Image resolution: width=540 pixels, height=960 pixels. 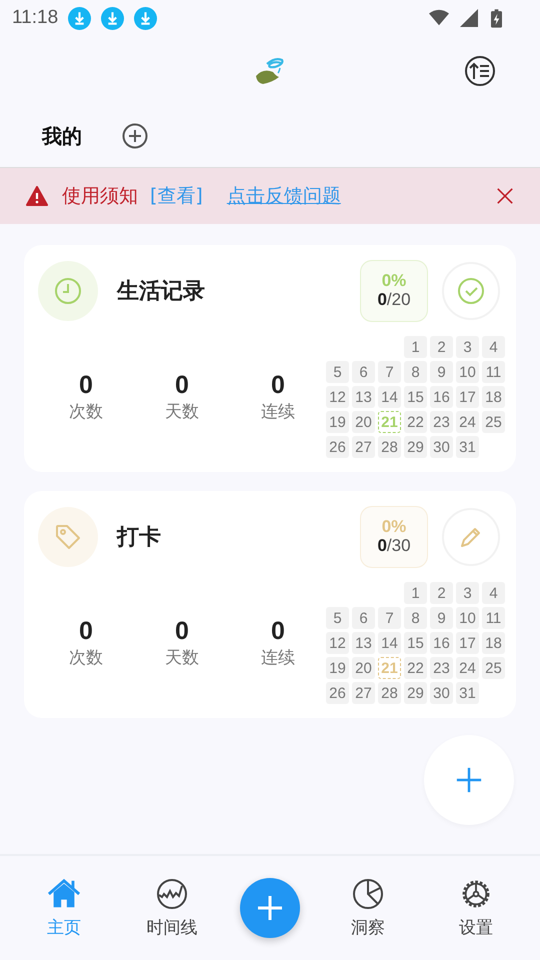 What do you see at coordinates (398, 299) in the screenshot?
I see `total-count: /20` at bounding box center [398, 299].